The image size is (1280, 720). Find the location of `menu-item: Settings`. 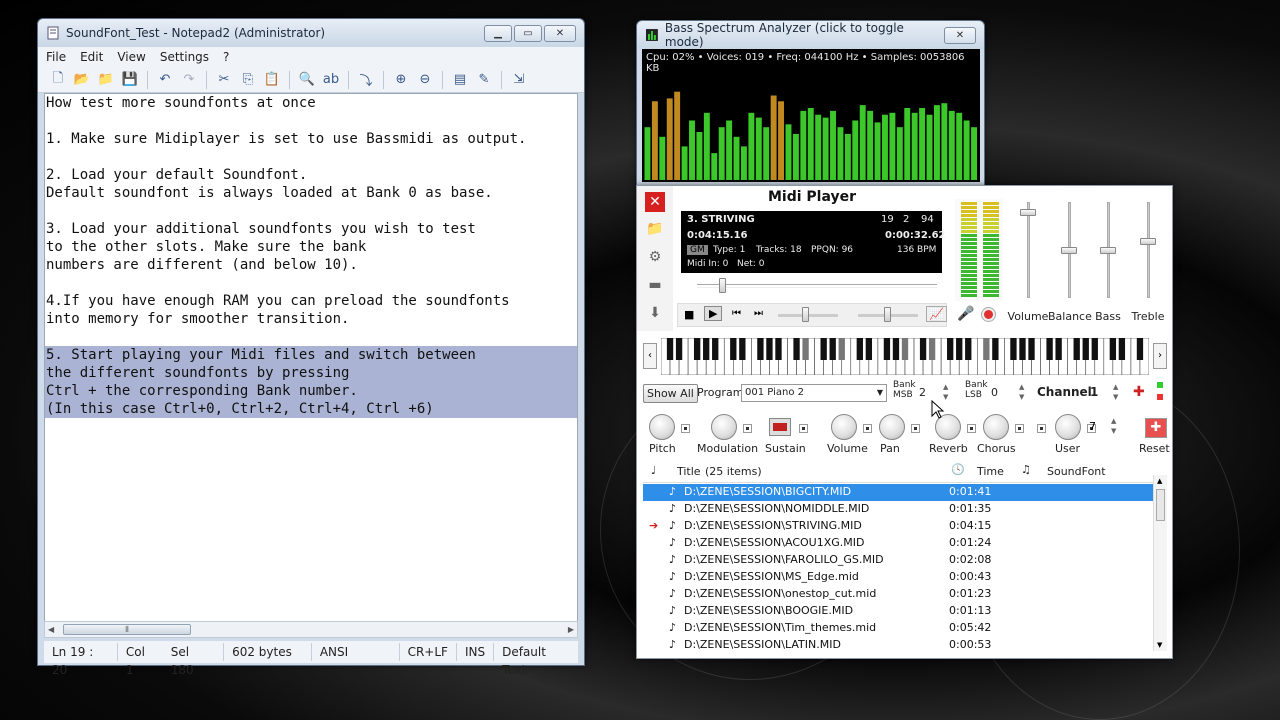

menu-item: Settings is located at coordinates (184, 57).